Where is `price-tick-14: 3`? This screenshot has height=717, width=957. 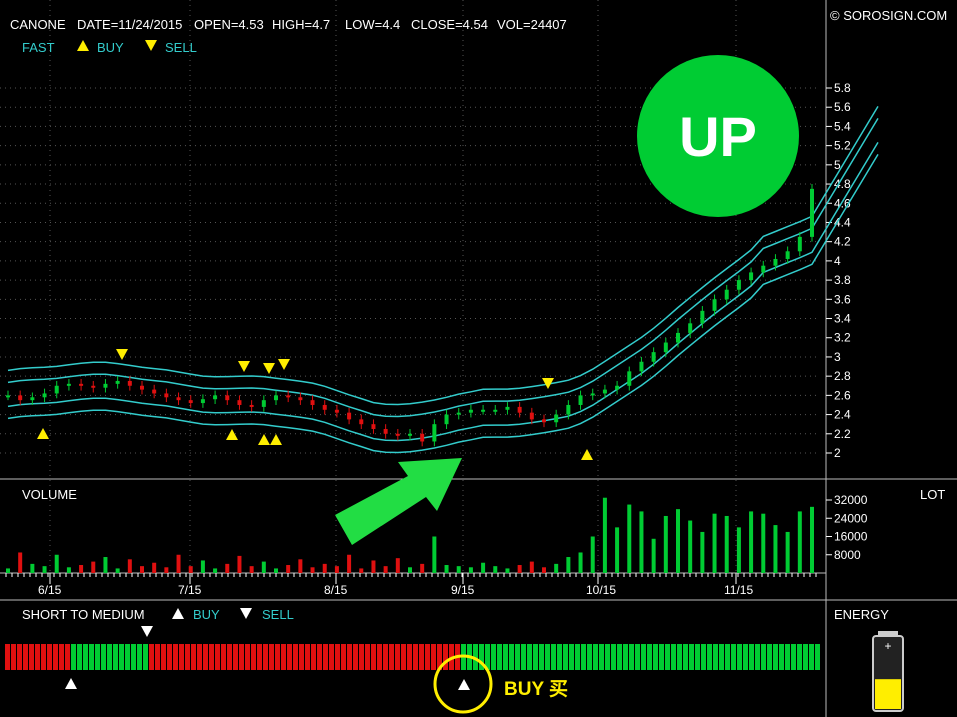 price-tick-14: 3 is located at coordinates (837, 357).